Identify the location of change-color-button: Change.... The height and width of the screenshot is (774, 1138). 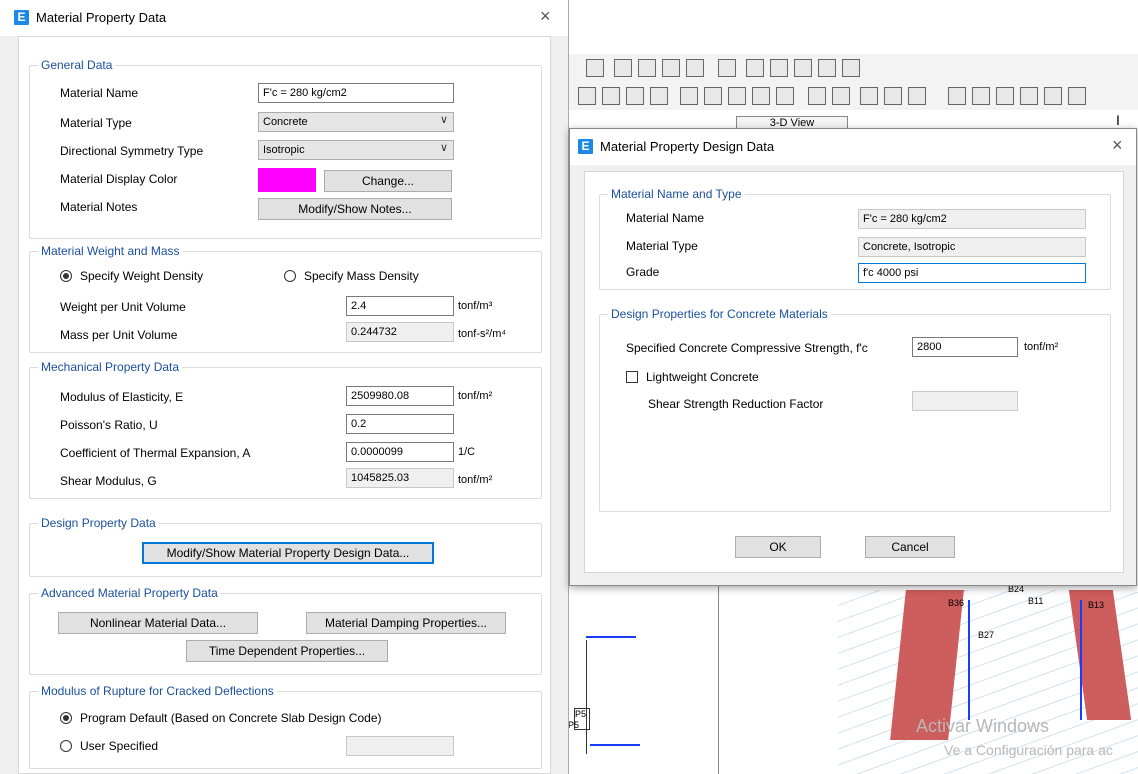
(388, 181).